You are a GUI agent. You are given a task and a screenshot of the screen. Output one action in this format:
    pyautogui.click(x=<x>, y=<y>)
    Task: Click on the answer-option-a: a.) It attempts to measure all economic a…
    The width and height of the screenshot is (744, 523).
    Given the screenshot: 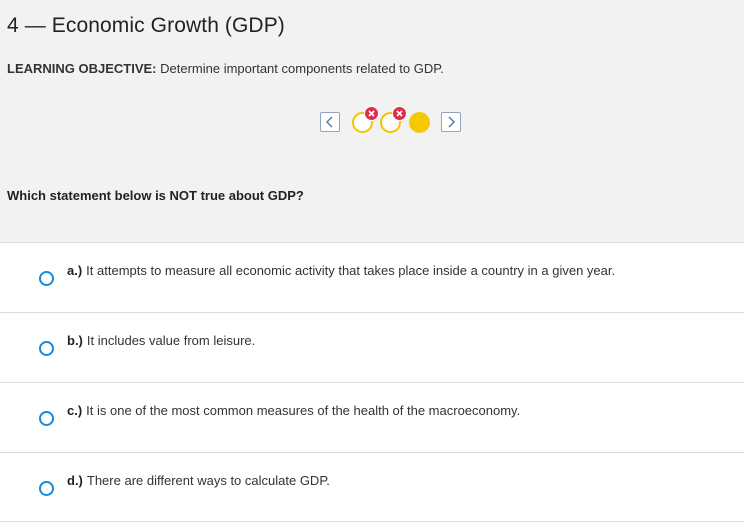 What is the action you would take?
    pyautogui.click(x=372, y=277)
    